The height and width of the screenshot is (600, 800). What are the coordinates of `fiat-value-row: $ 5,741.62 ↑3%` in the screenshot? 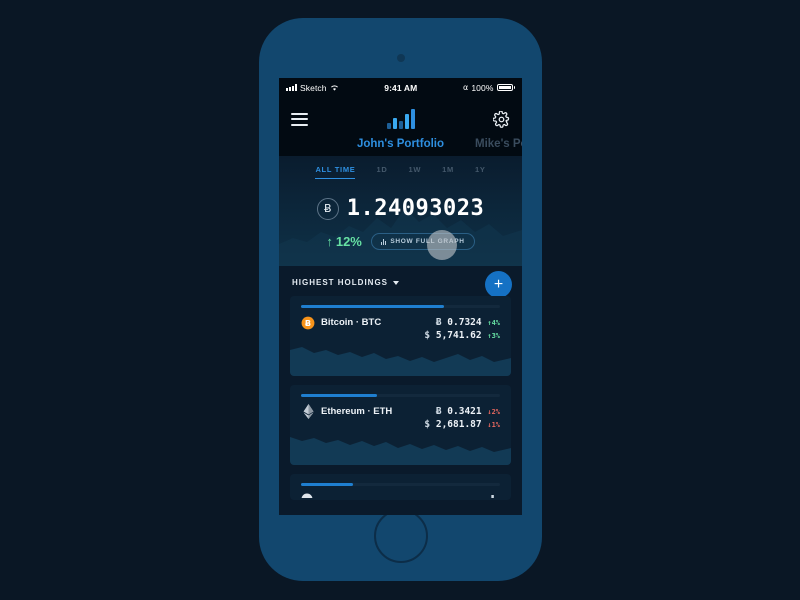 It's located at (462, 336).